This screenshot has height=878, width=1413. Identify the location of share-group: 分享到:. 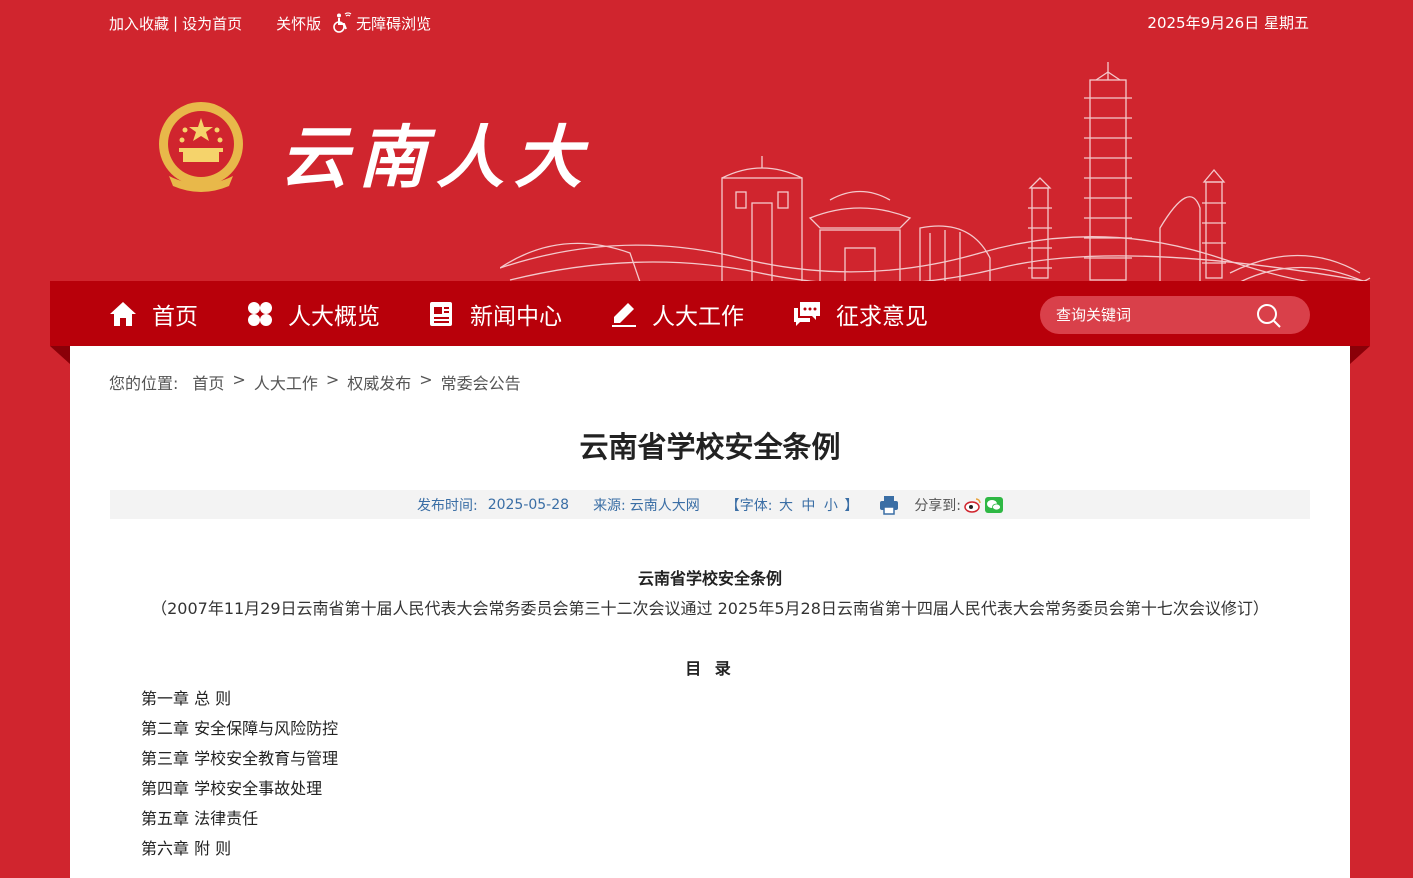
(959, 505).